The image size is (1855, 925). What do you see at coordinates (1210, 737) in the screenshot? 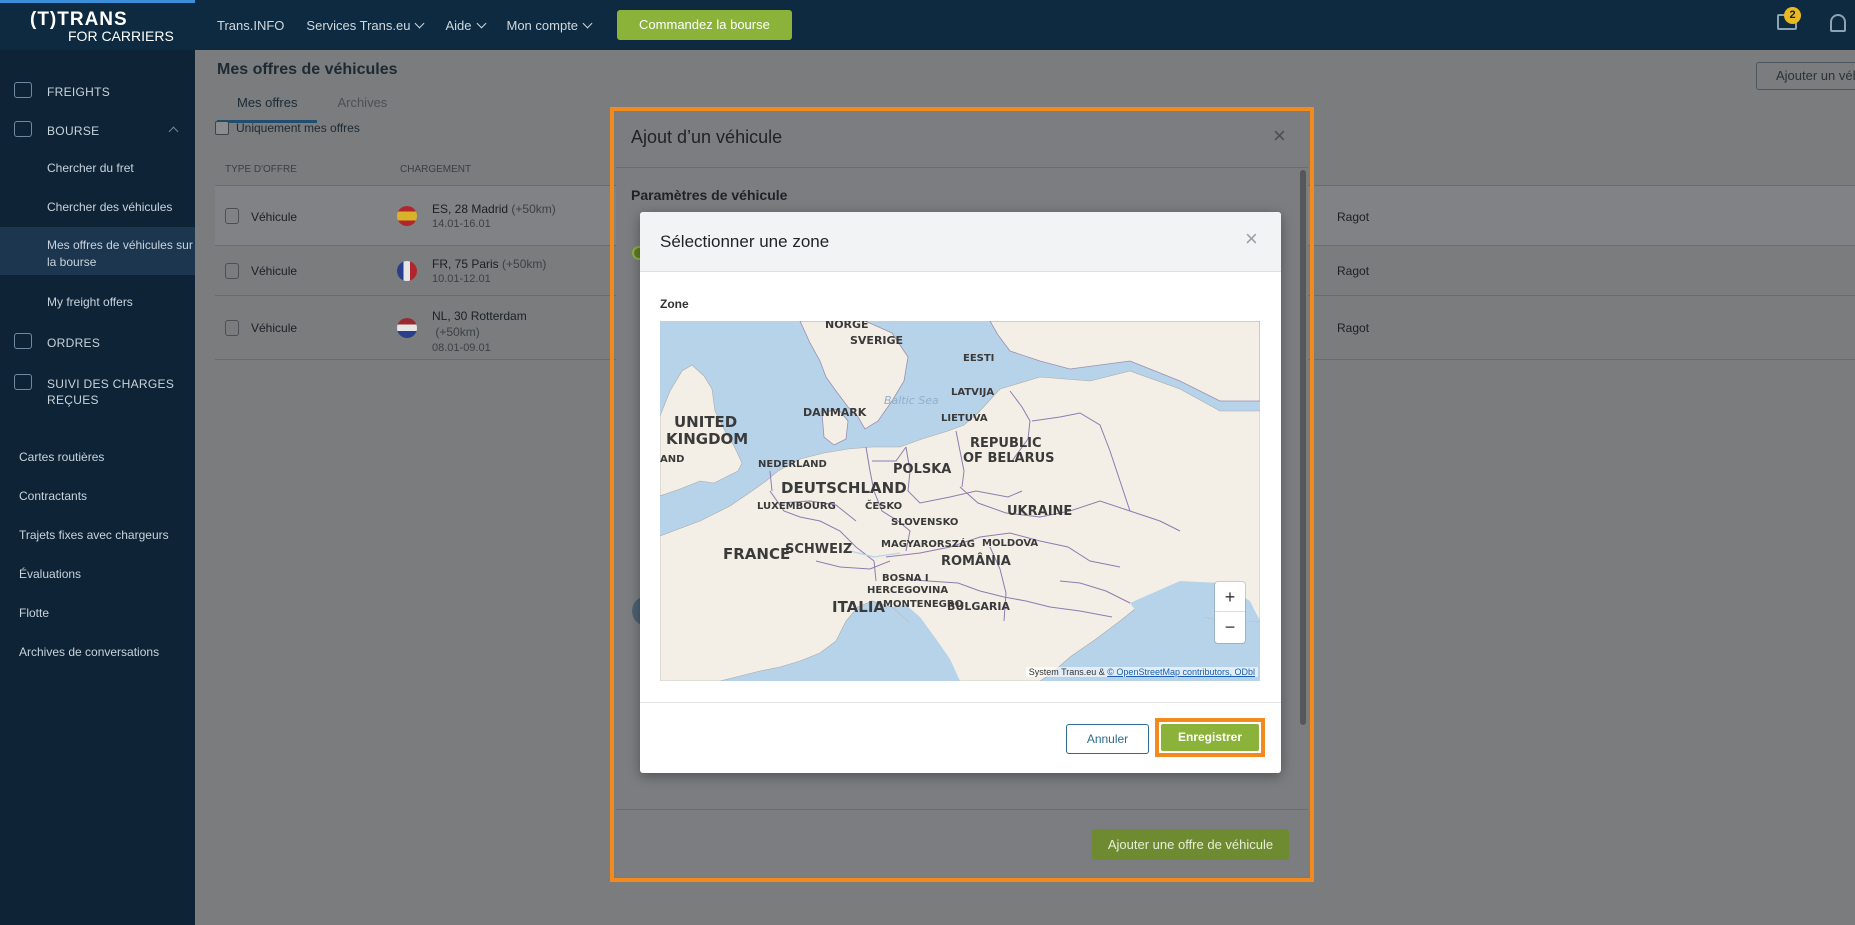
I see `save-button: Enregistrer` at bounding box center [1210, 737].